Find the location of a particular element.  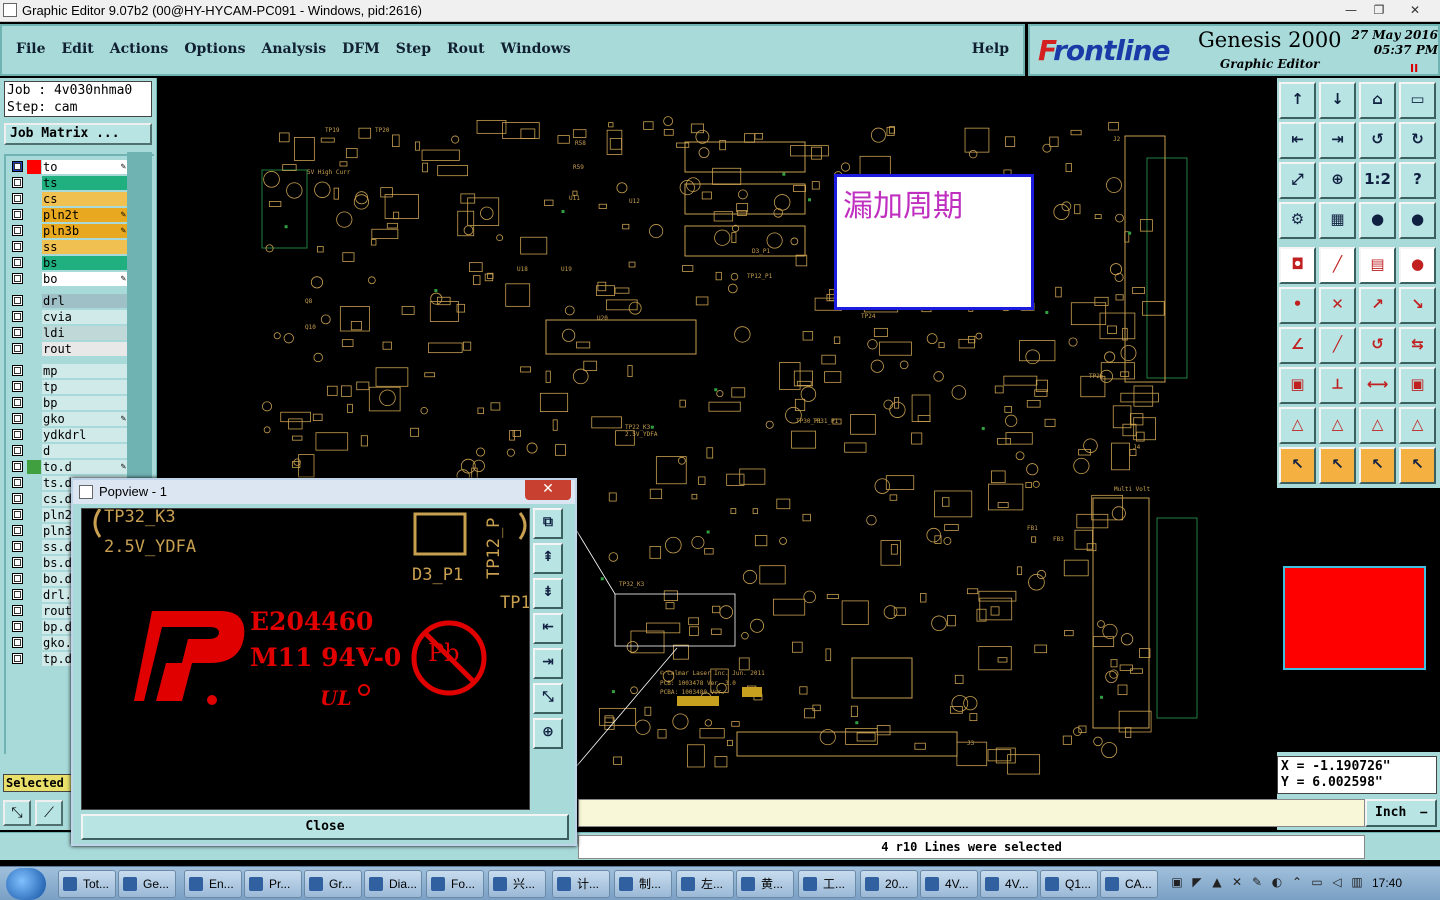

tray-x-icon: ✕ is located at coordinates (1237, 883).